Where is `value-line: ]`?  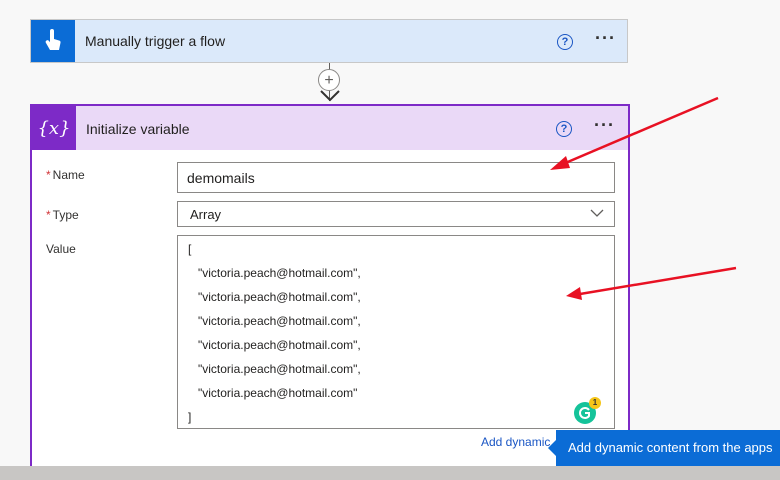
value-line: ] is located at coordinates (190, 417).